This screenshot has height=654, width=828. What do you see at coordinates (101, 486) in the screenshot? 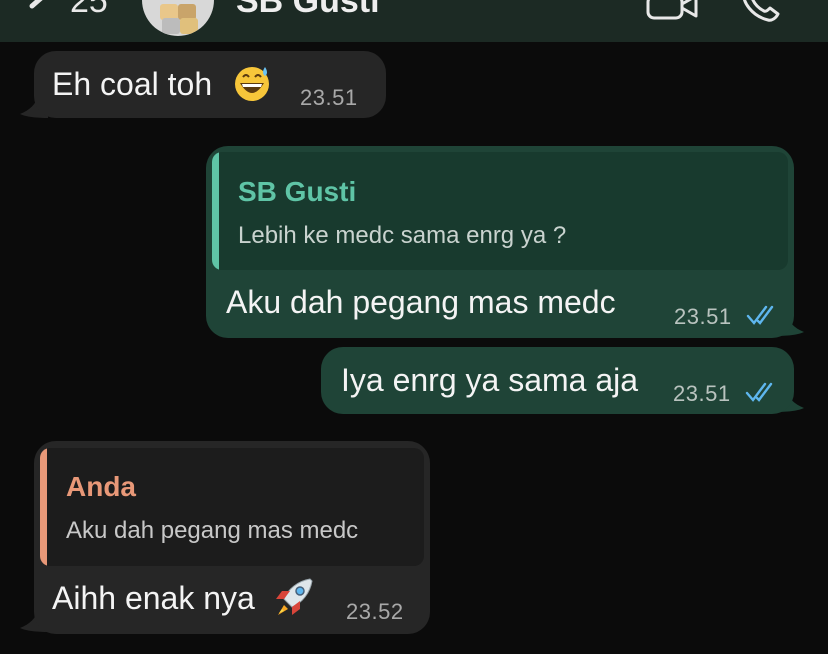
I see `reply-author: Anda` at bounding box center [101, 486].